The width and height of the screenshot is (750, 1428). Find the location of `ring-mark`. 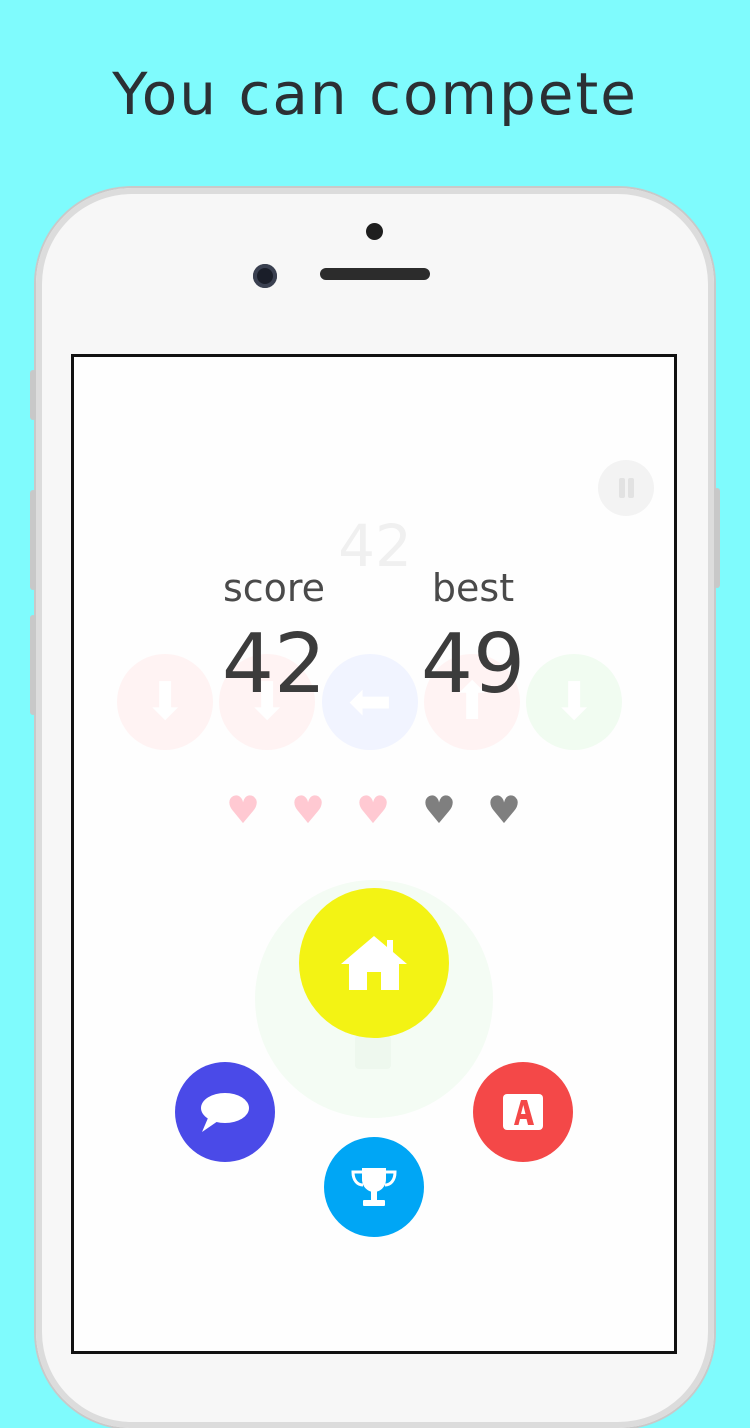

ring-mark is located at coordinates (373, 1052).